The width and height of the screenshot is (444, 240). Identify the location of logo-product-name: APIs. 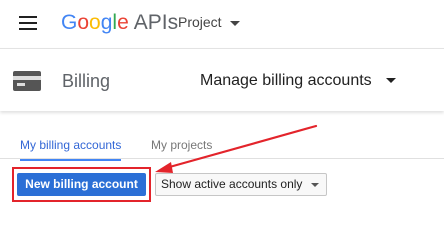
(156, 22).